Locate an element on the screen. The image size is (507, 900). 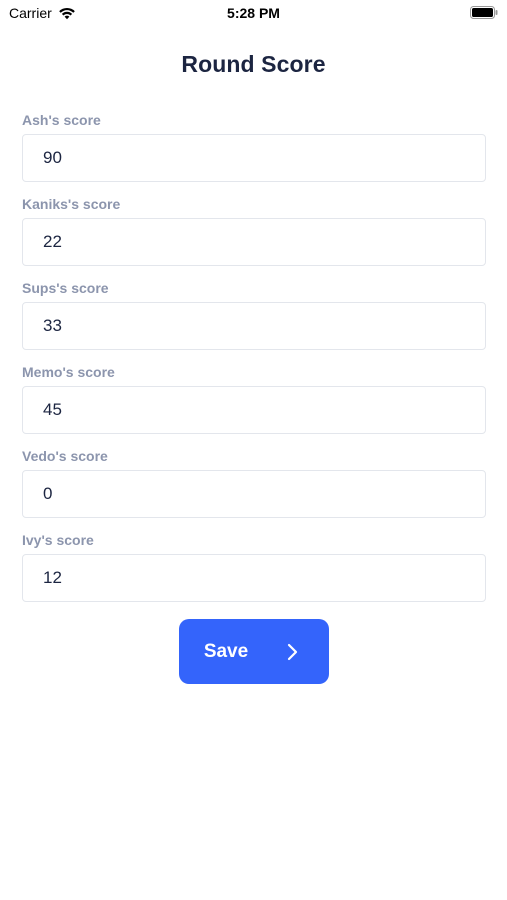
score-field-kaniks: Kaniks's score is located at coordinates (254, 238).